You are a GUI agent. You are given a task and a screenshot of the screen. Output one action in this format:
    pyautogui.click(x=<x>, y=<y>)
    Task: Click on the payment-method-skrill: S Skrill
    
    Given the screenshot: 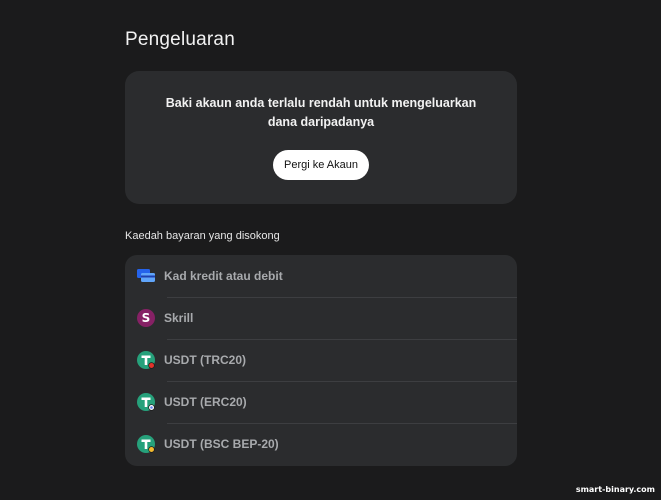 What is the action you would take?
    pyautogui.click(x=321, y=318)
    